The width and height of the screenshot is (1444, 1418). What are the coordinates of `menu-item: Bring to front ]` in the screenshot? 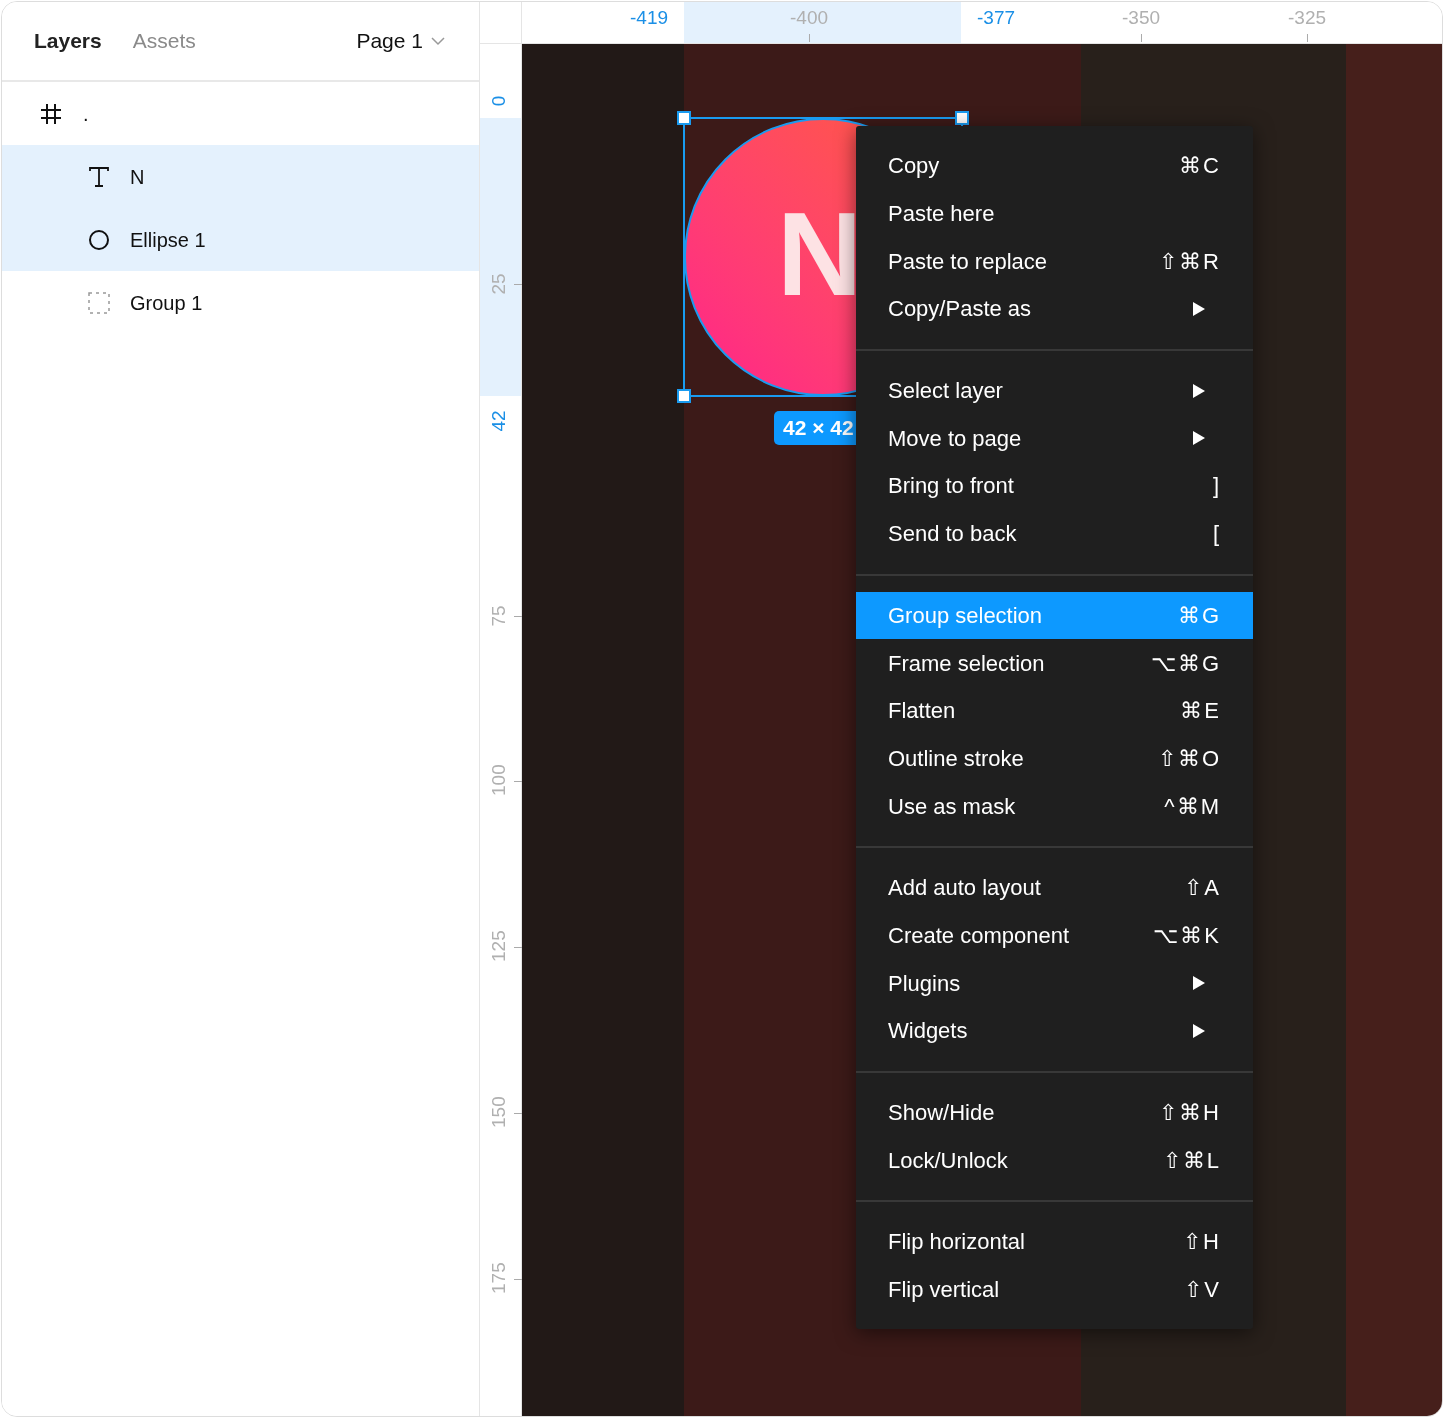 It's located at (1054, 486).